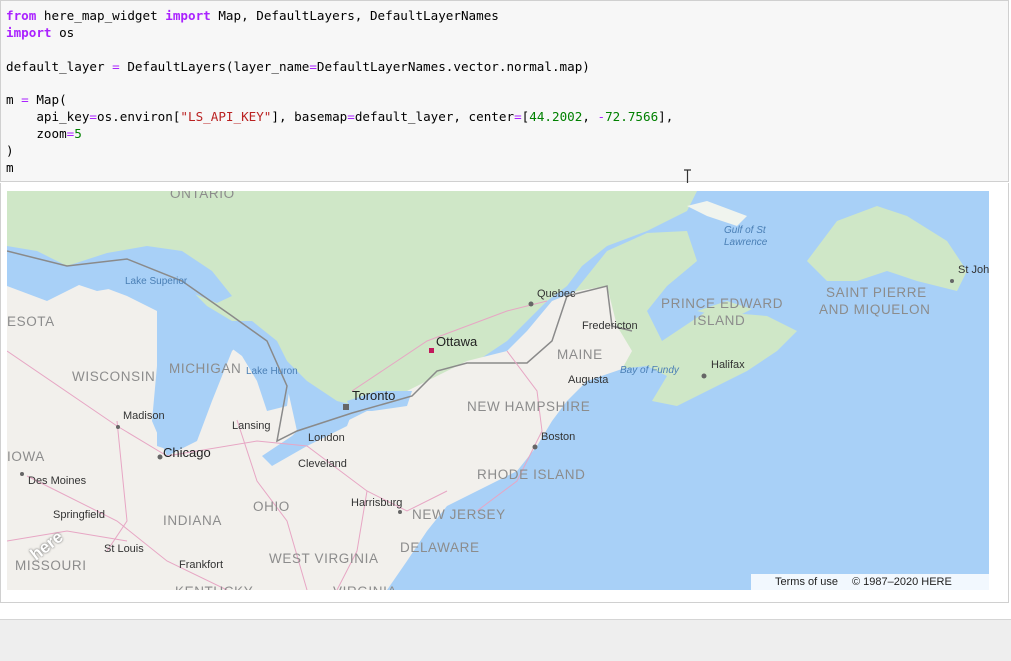  What do you see at coordinates (326, 438) in the screenshot?
I see `map-label: London` at bounding box center [326, 438].